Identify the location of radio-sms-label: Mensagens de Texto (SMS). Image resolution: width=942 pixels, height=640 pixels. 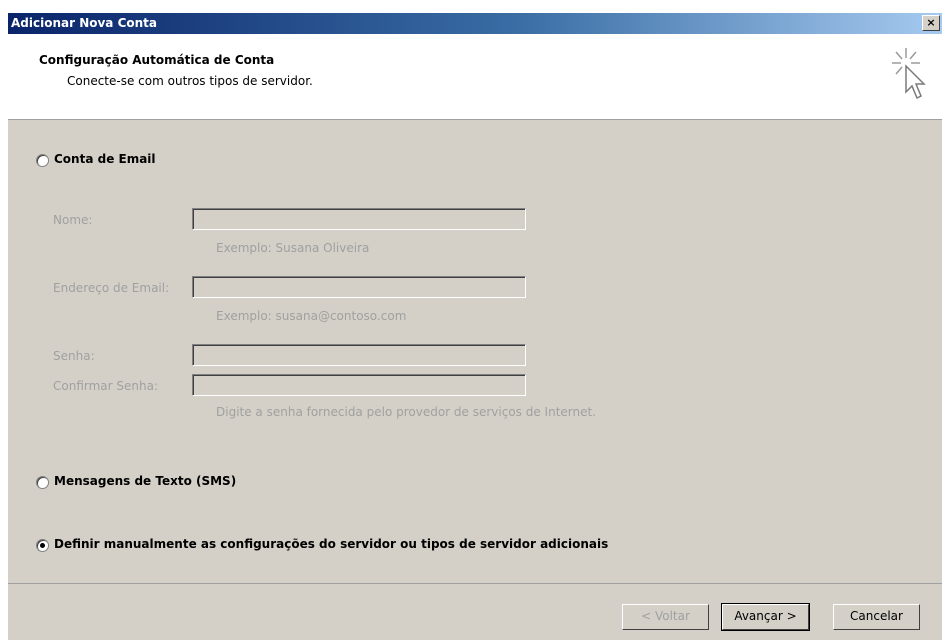
(145, 481).